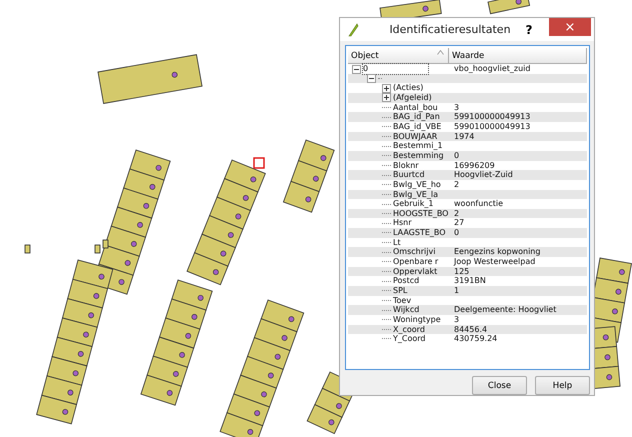 The image size is (632, 437). What do you see at coordinates (457, 290) in the screenshot?
I see `table-cell: 1` at bounding box center [457, 290].